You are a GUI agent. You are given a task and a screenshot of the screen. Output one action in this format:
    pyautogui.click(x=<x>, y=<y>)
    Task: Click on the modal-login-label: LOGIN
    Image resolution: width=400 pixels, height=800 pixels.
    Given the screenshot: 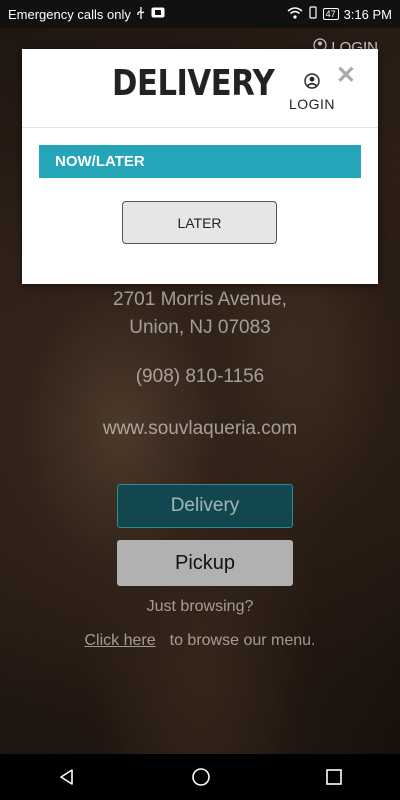 What is the action you would take?
    pyautogui.click(x=312, y=104)
    